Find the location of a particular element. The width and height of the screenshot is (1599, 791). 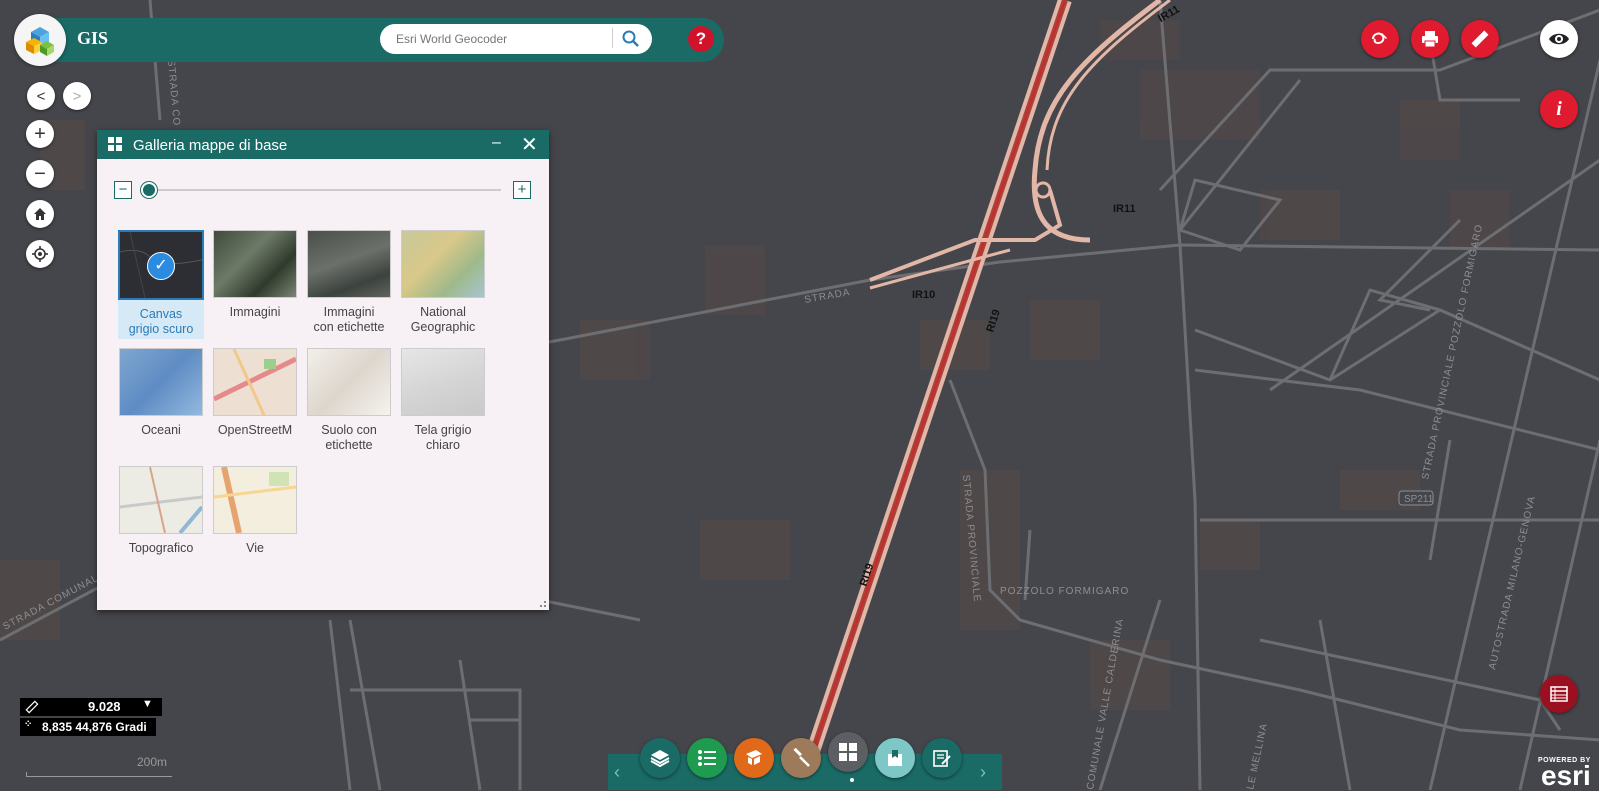

scale-value: 9.028 is located at coordinates (104, 706).